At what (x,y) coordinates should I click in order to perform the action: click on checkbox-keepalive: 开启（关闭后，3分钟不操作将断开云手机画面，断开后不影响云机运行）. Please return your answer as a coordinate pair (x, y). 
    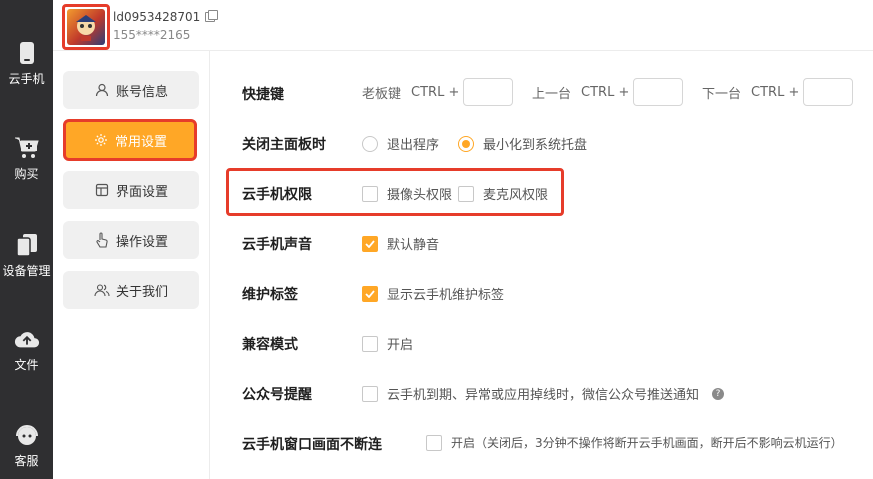
    Looking at the image, I should click on (634, 442).